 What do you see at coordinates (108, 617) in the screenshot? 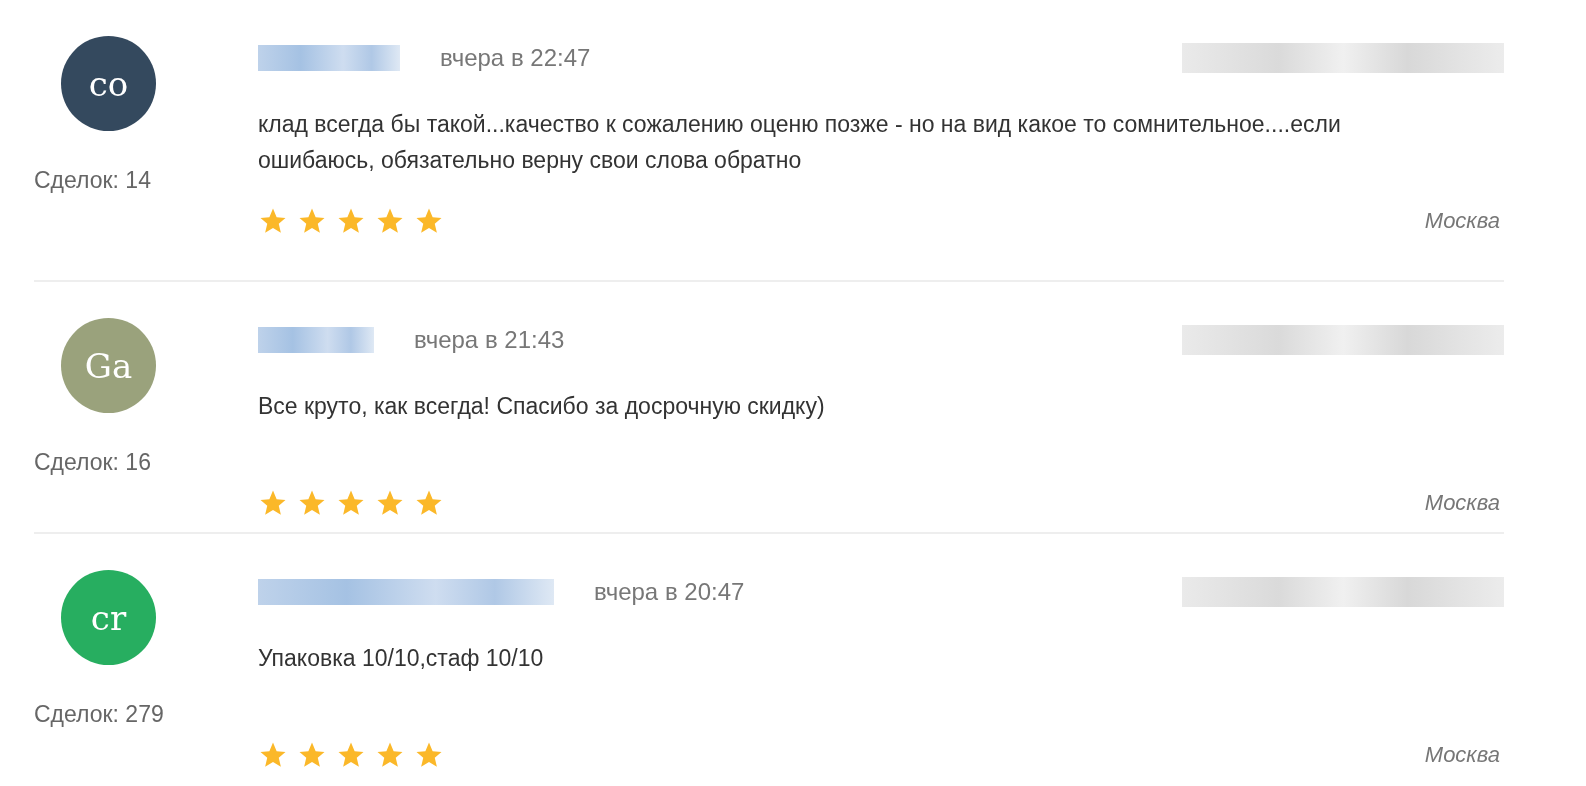
I see `avatar: cr` at bounding box center [108, 617].